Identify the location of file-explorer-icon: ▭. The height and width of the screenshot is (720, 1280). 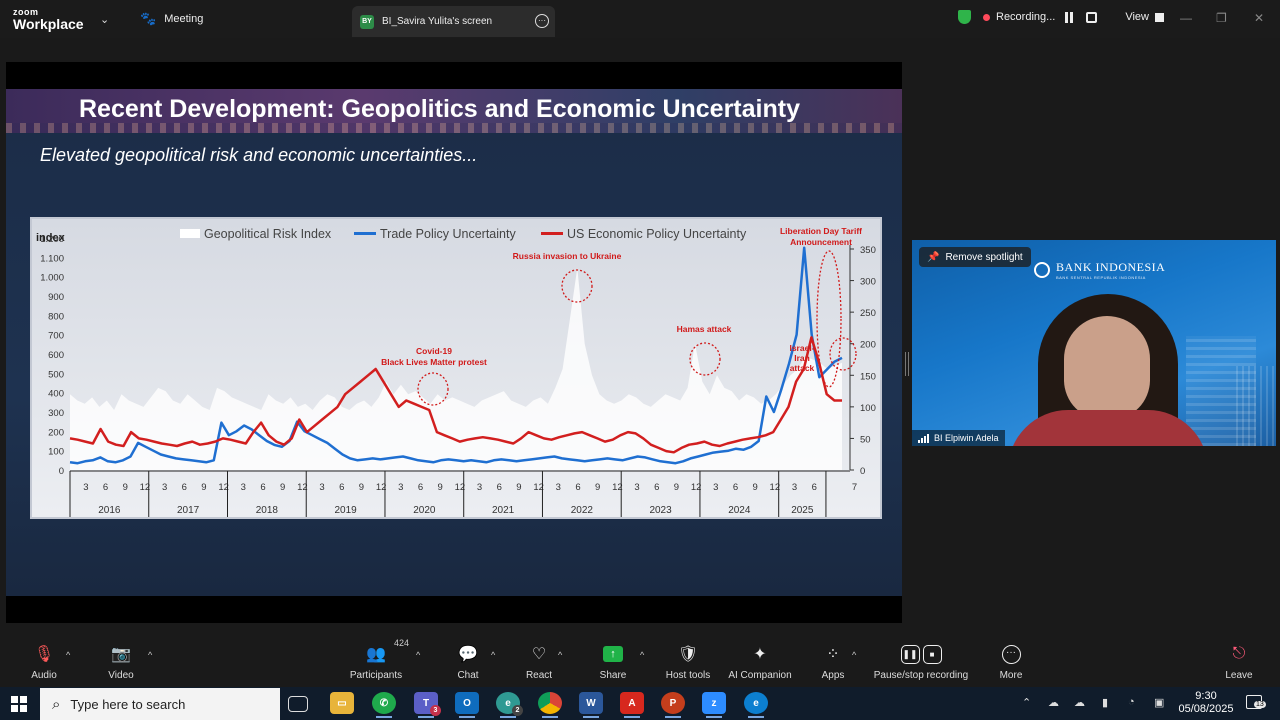
(342, 703).